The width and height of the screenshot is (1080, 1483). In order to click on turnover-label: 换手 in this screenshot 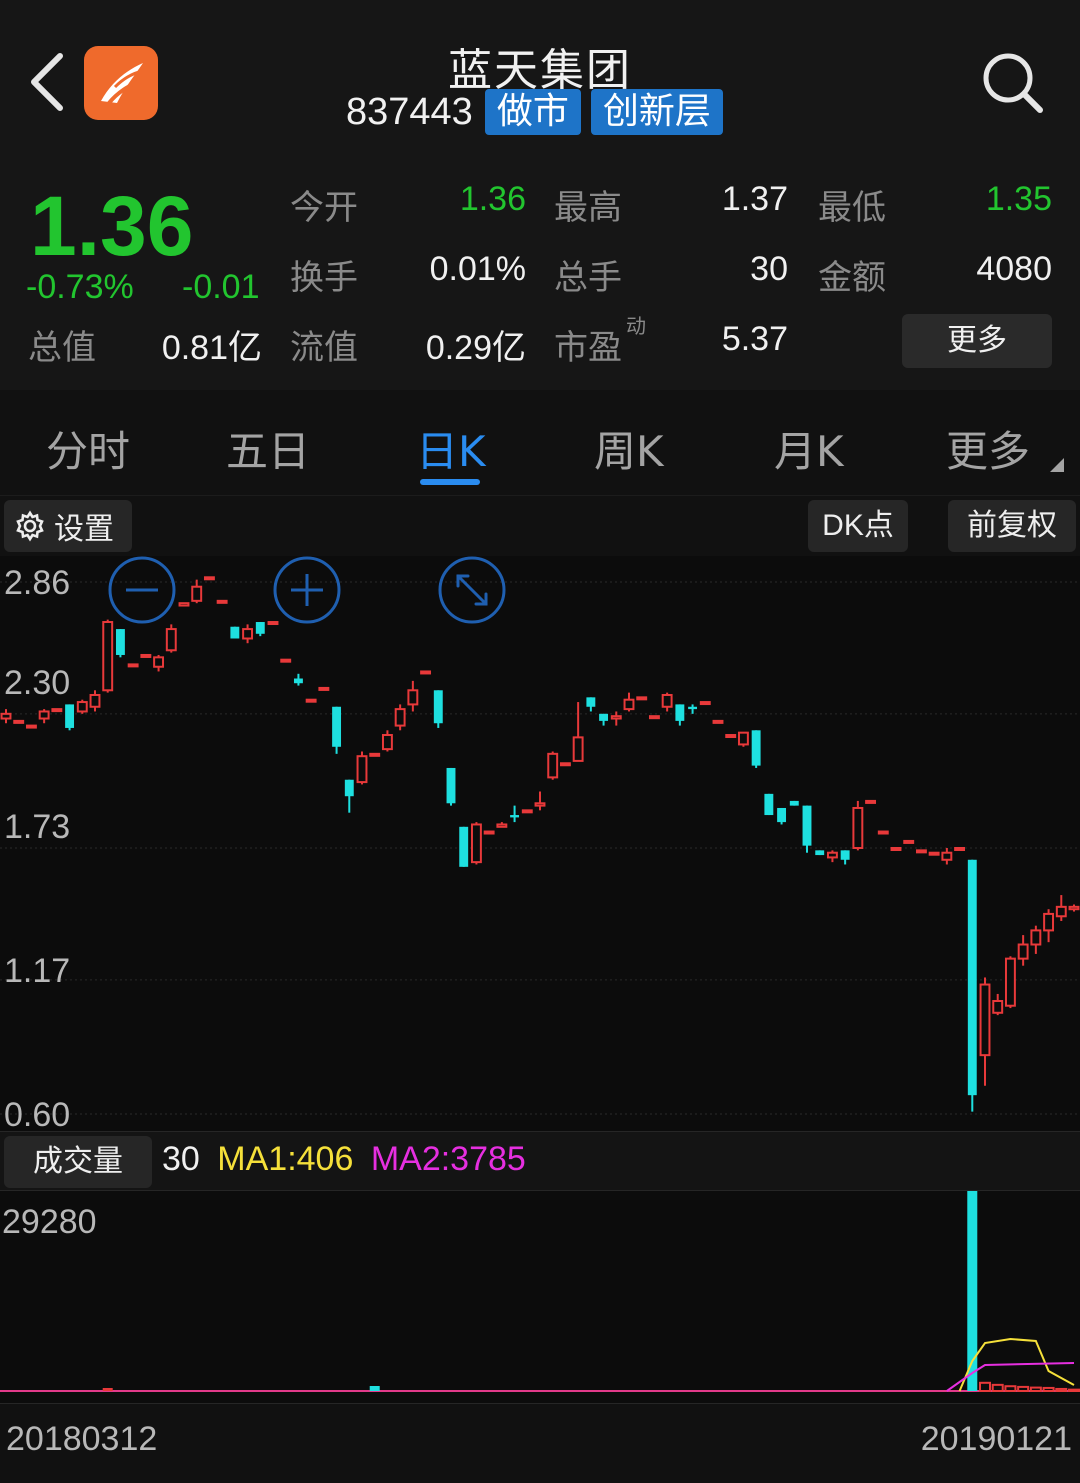, I will do `click(324, 278)`.